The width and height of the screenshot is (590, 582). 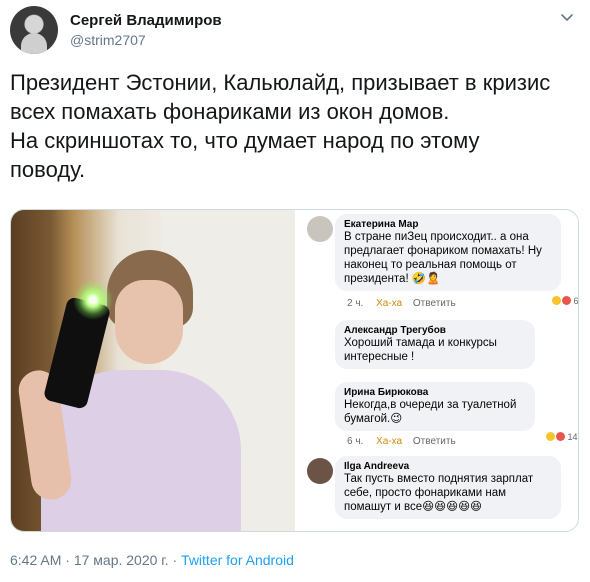 I want to click on comment-author: Александр Трегубов, so click(x=395, y=330).